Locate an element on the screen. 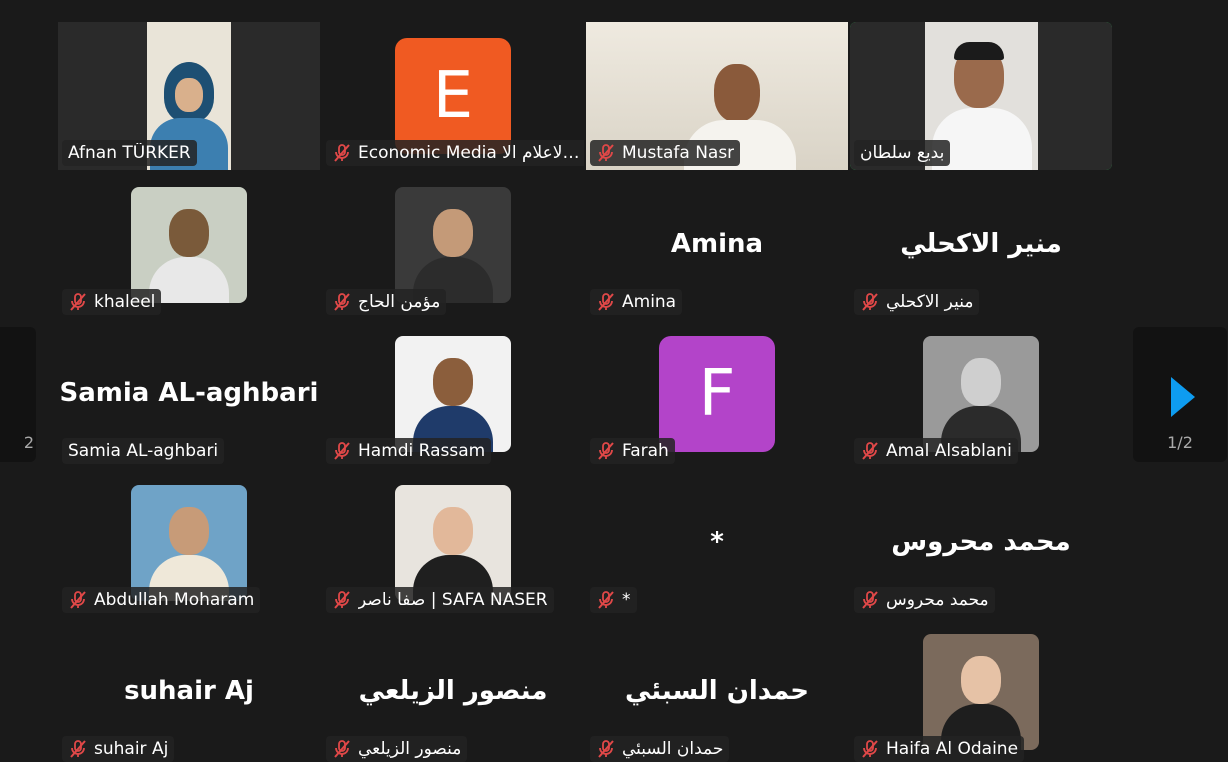 This screenshot has height=762, width=1228. participant-display-name: suhair Aj is located at coordinates (189, 691).